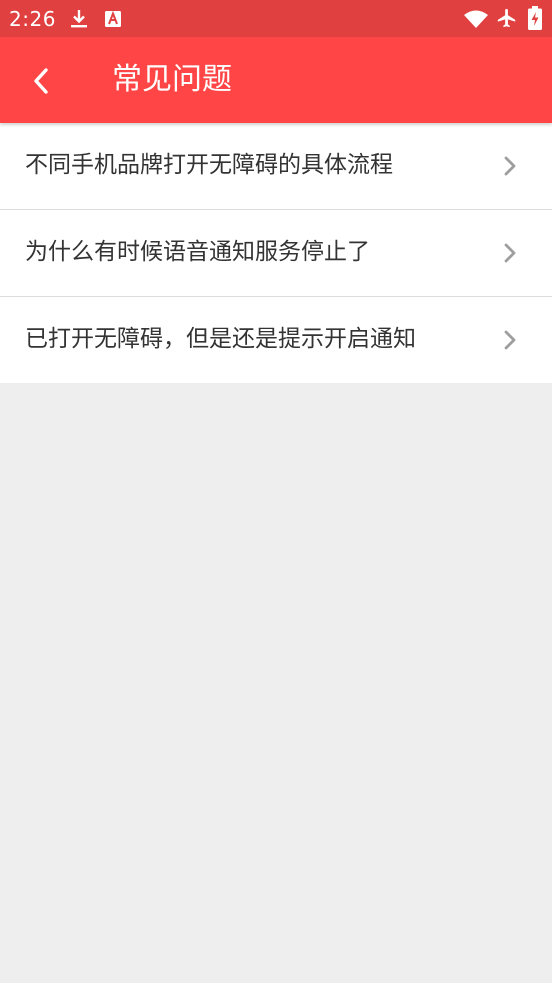 The width and height of the screenshot is (552, 983). What do you see at coordinates (209, 165) in the screenshot?
I see `faq-item-label: 不同手机品牌打开无障碍的具体流程` at bounding box center [209, 165].